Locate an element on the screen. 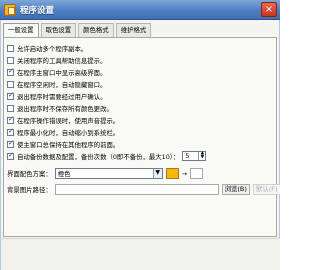 The height and width of the screenshot is (270, 320). option-always-on-top: 使主窗口总保持在其他程序的前面。 is located at coordinates (63, 144).